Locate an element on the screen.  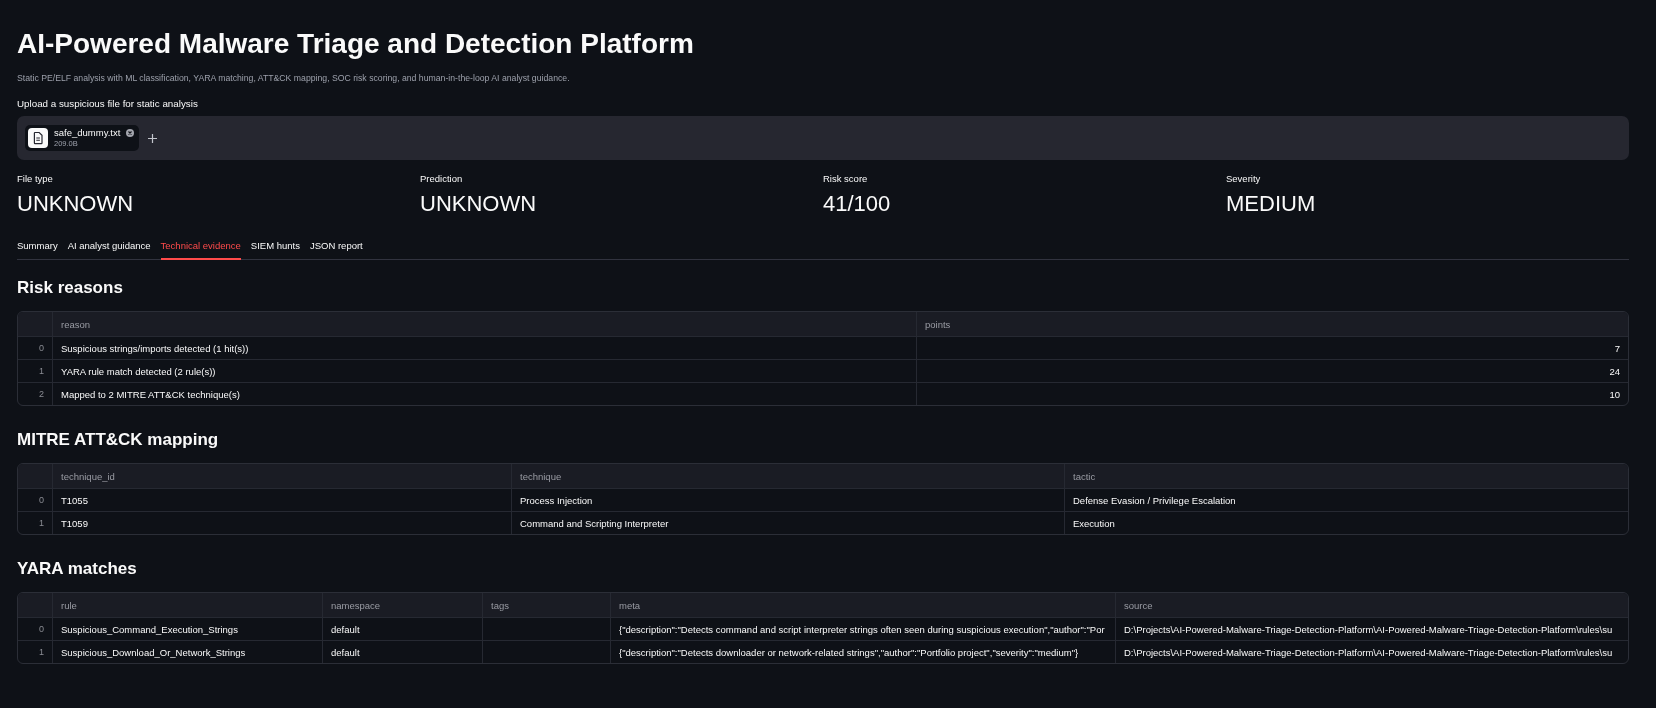
column-header: namespace is located at coordinates (356, 605).